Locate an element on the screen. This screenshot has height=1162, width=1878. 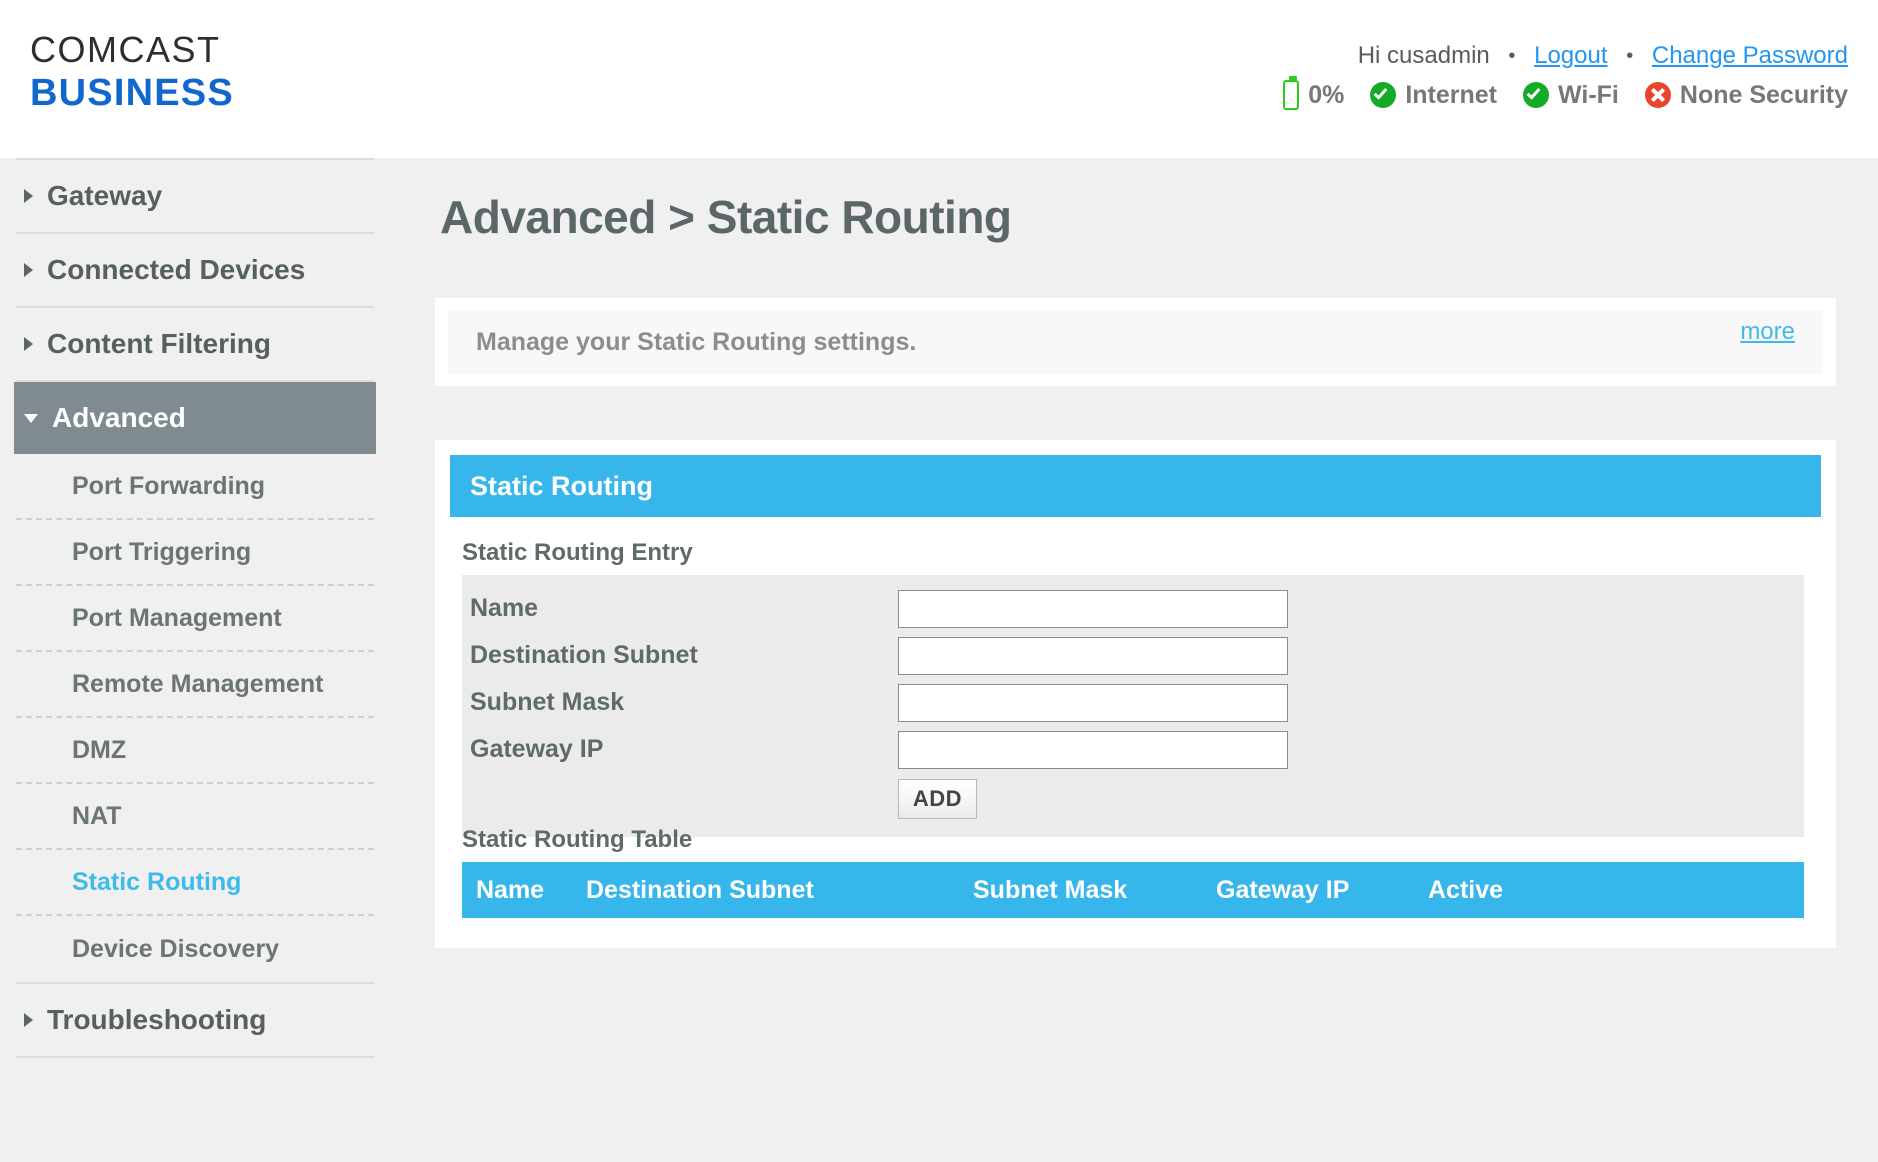
form-row-gateway-ip: Gateway IP is located at coordinates (1133, 749).